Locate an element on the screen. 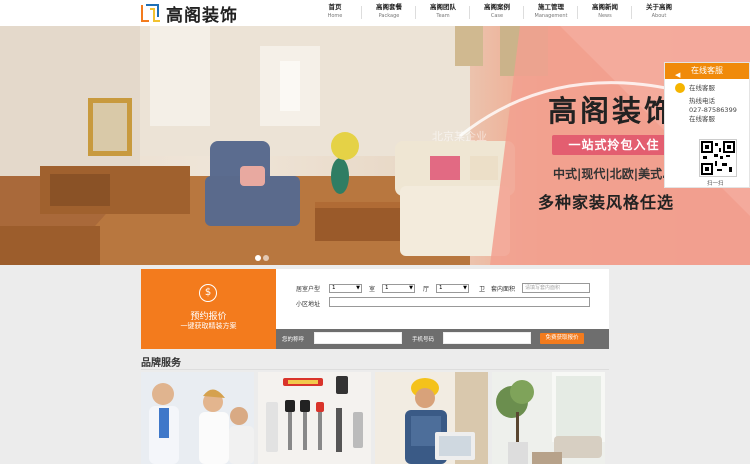  nav-news: 高阁新闻 News is located at coordinates (605, 13).